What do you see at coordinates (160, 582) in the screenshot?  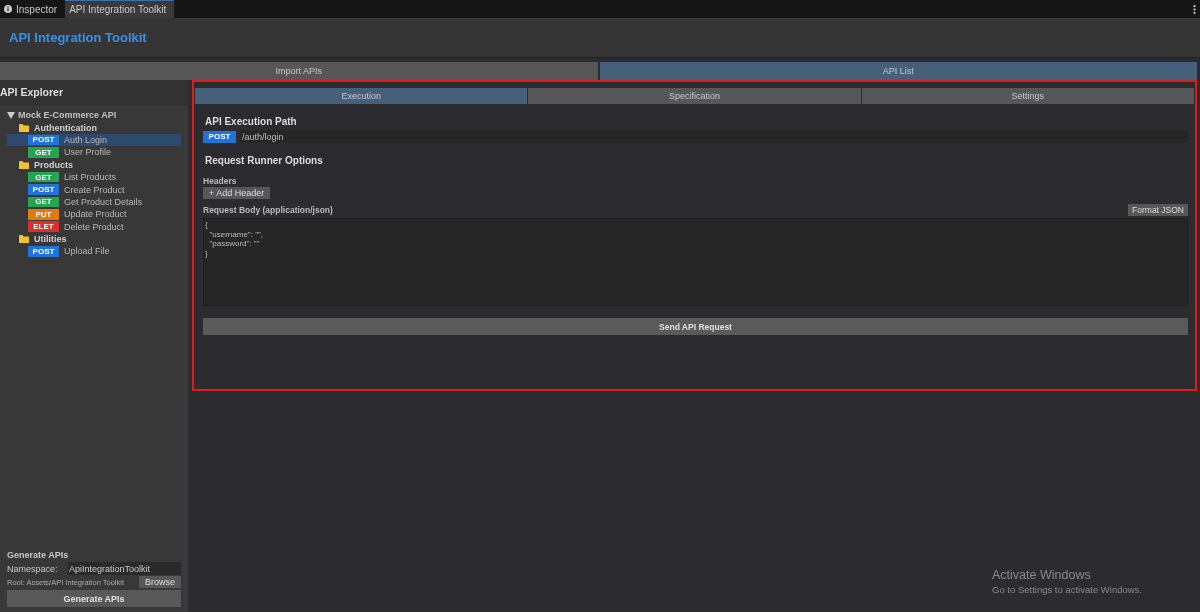 I see `browse-button: Browse` at bounding box center [160, 582].